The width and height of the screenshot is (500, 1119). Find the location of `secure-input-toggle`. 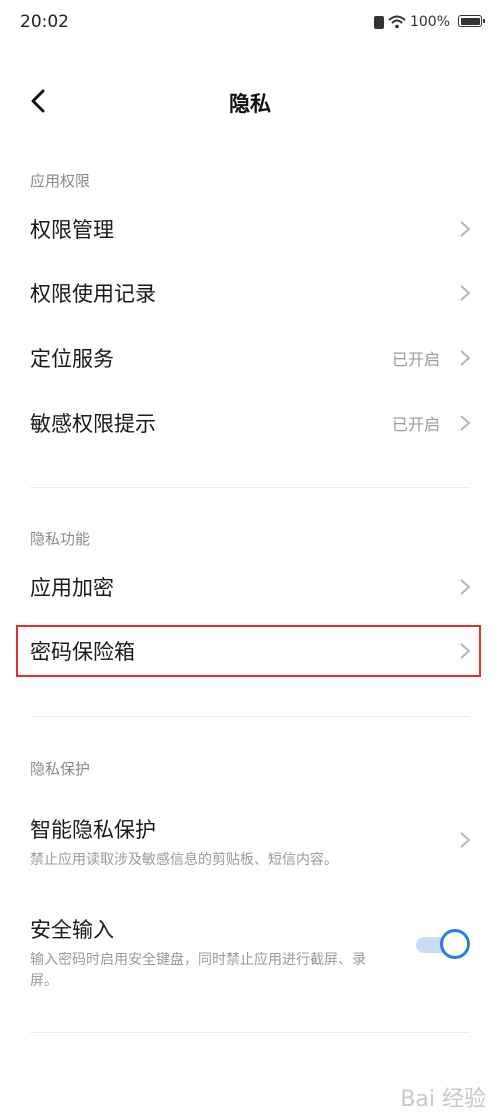

secure-input-toggle is located at coordinates (443, 945).